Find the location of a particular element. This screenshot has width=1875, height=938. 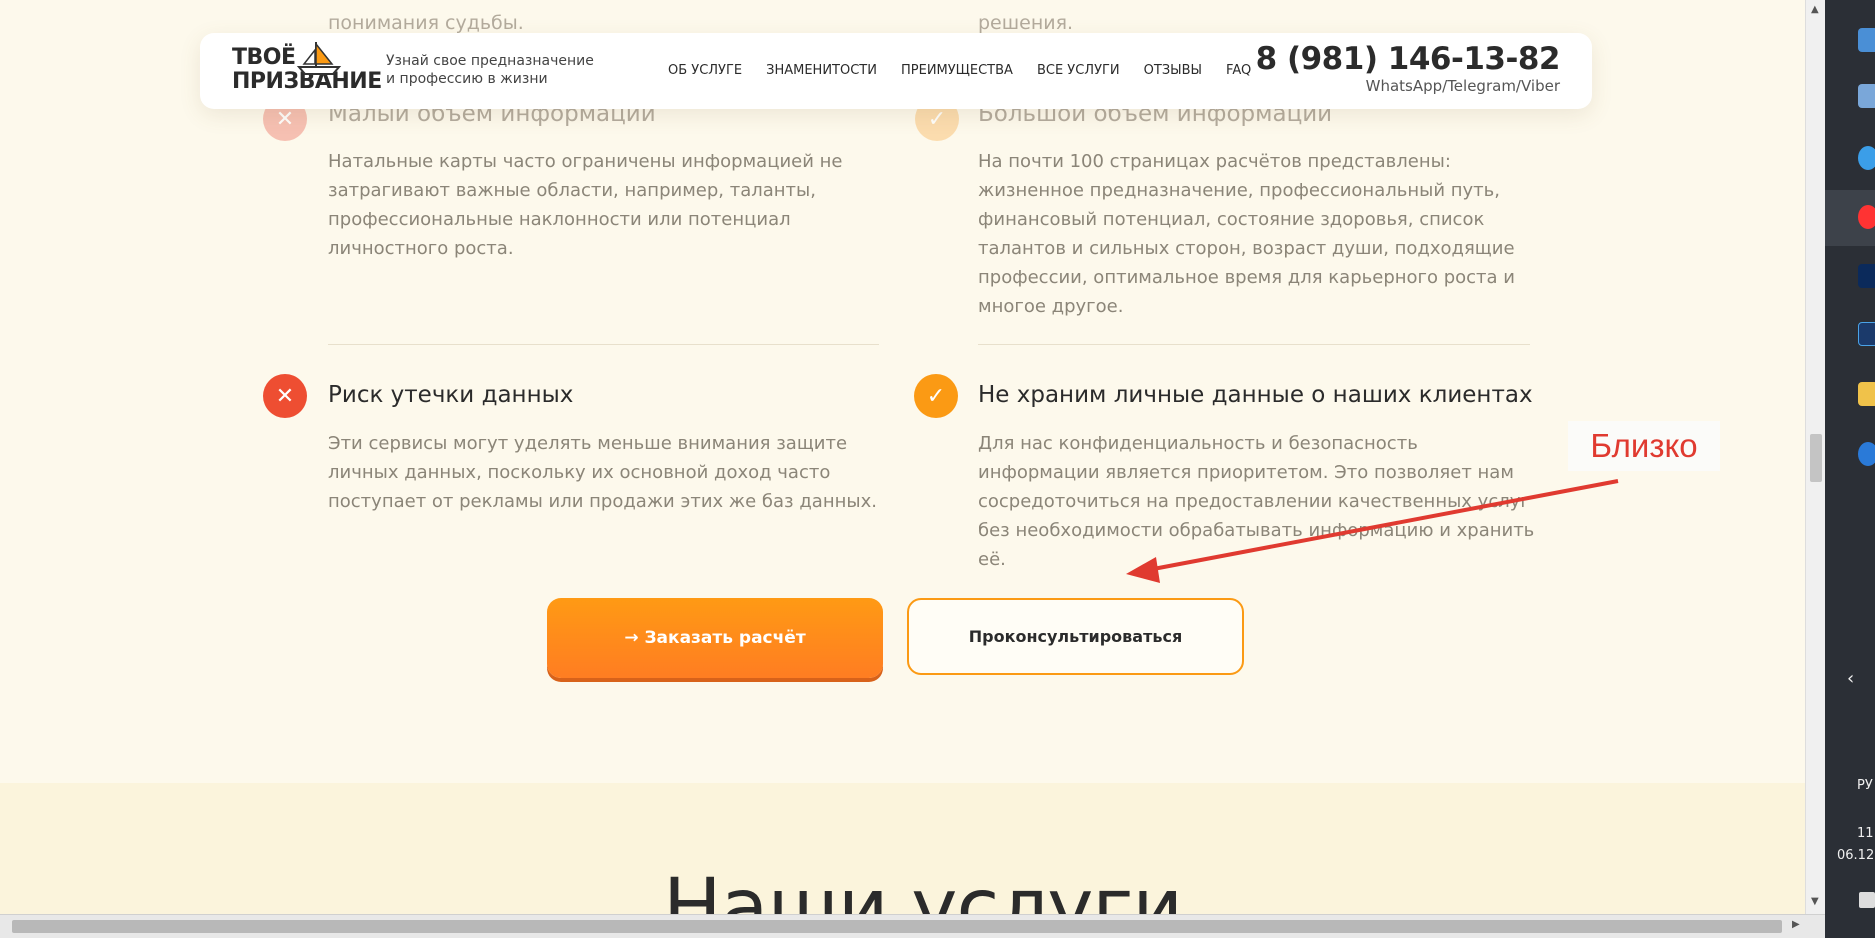

keyboard-language: РУ is located at coordinates (1865, 785).